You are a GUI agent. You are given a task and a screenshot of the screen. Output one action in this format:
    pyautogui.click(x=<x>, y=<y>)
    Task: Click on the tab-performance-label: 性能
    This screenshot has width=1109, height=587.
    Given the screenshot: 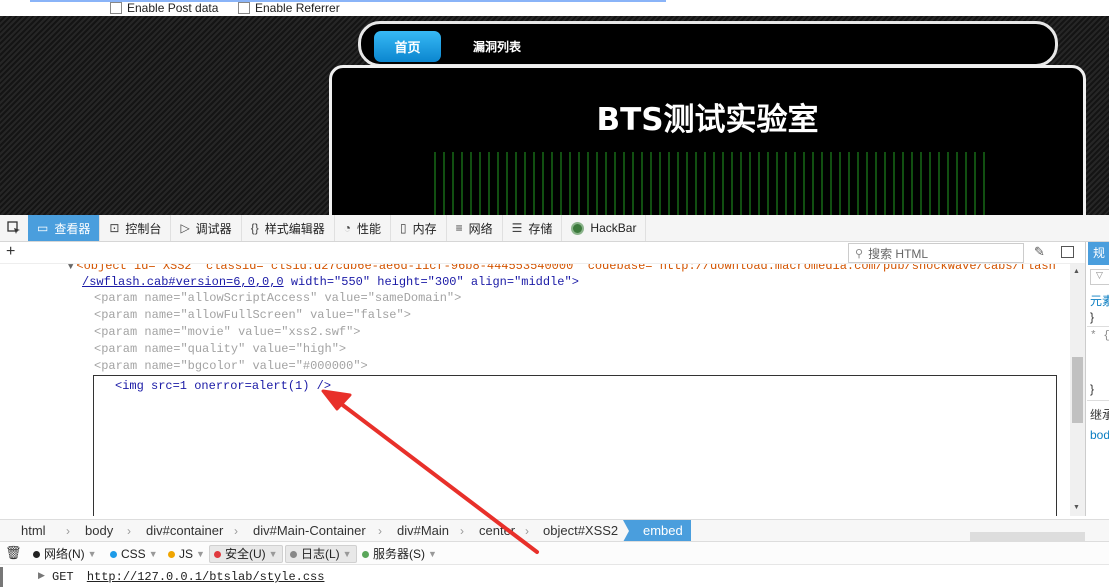 What is the action you would take?
    pyautogui.click(x=368, y=228)
    